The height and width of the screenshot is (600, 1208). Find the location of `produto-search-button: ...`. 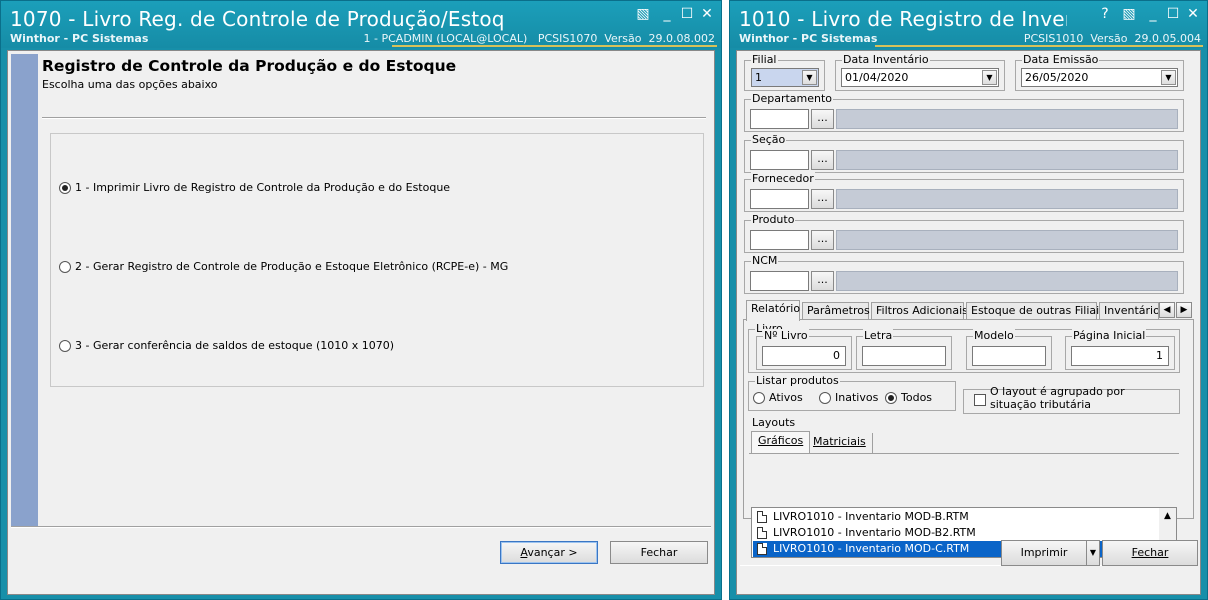

produto-search-button: ... is located at coordinates (822, 240).